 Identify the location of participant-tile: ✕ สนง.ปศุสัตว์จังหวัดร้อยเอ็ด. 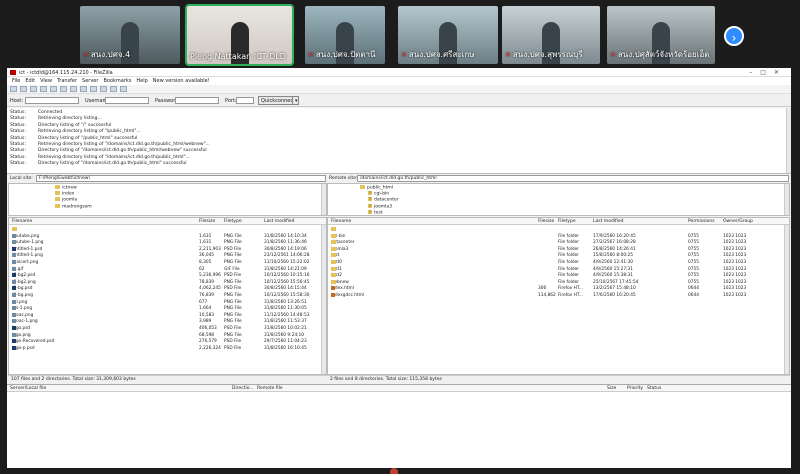
(661, 35).